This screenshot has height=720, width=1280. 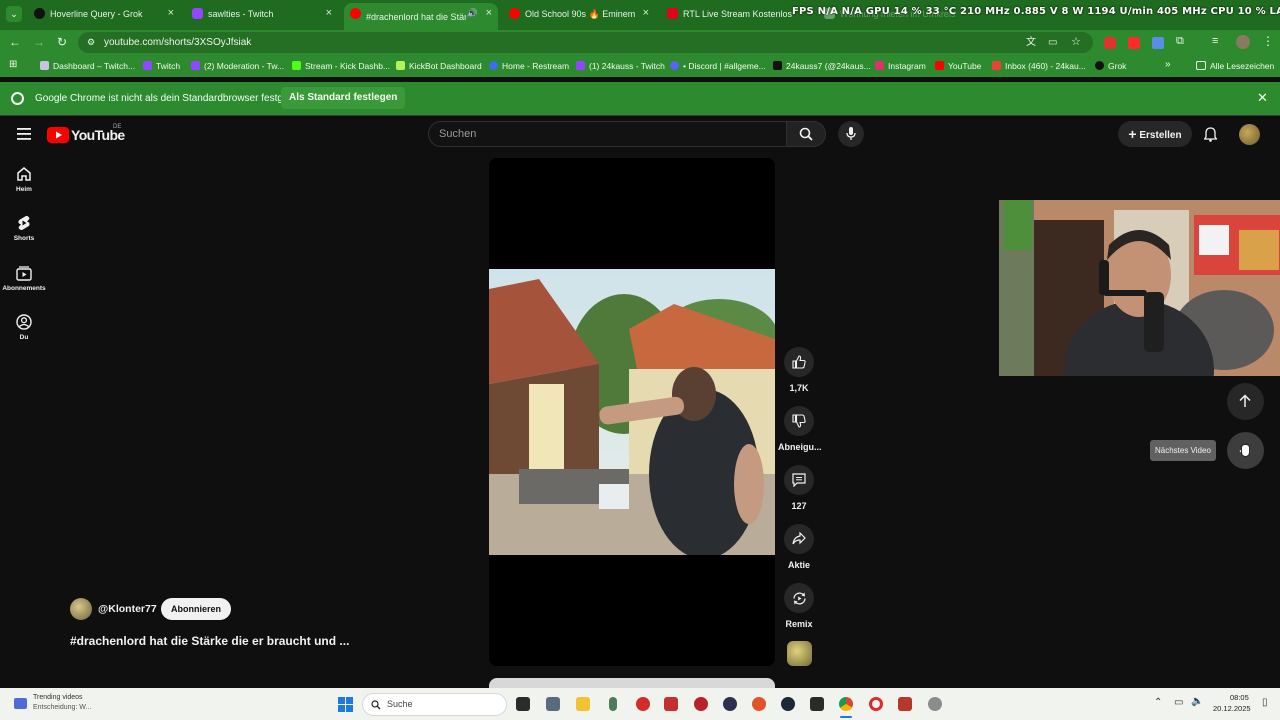 What do you see at coordinates (799, 606) in the screenshot?
I see `remix-button: Remix` at bounding box center [799, 606].